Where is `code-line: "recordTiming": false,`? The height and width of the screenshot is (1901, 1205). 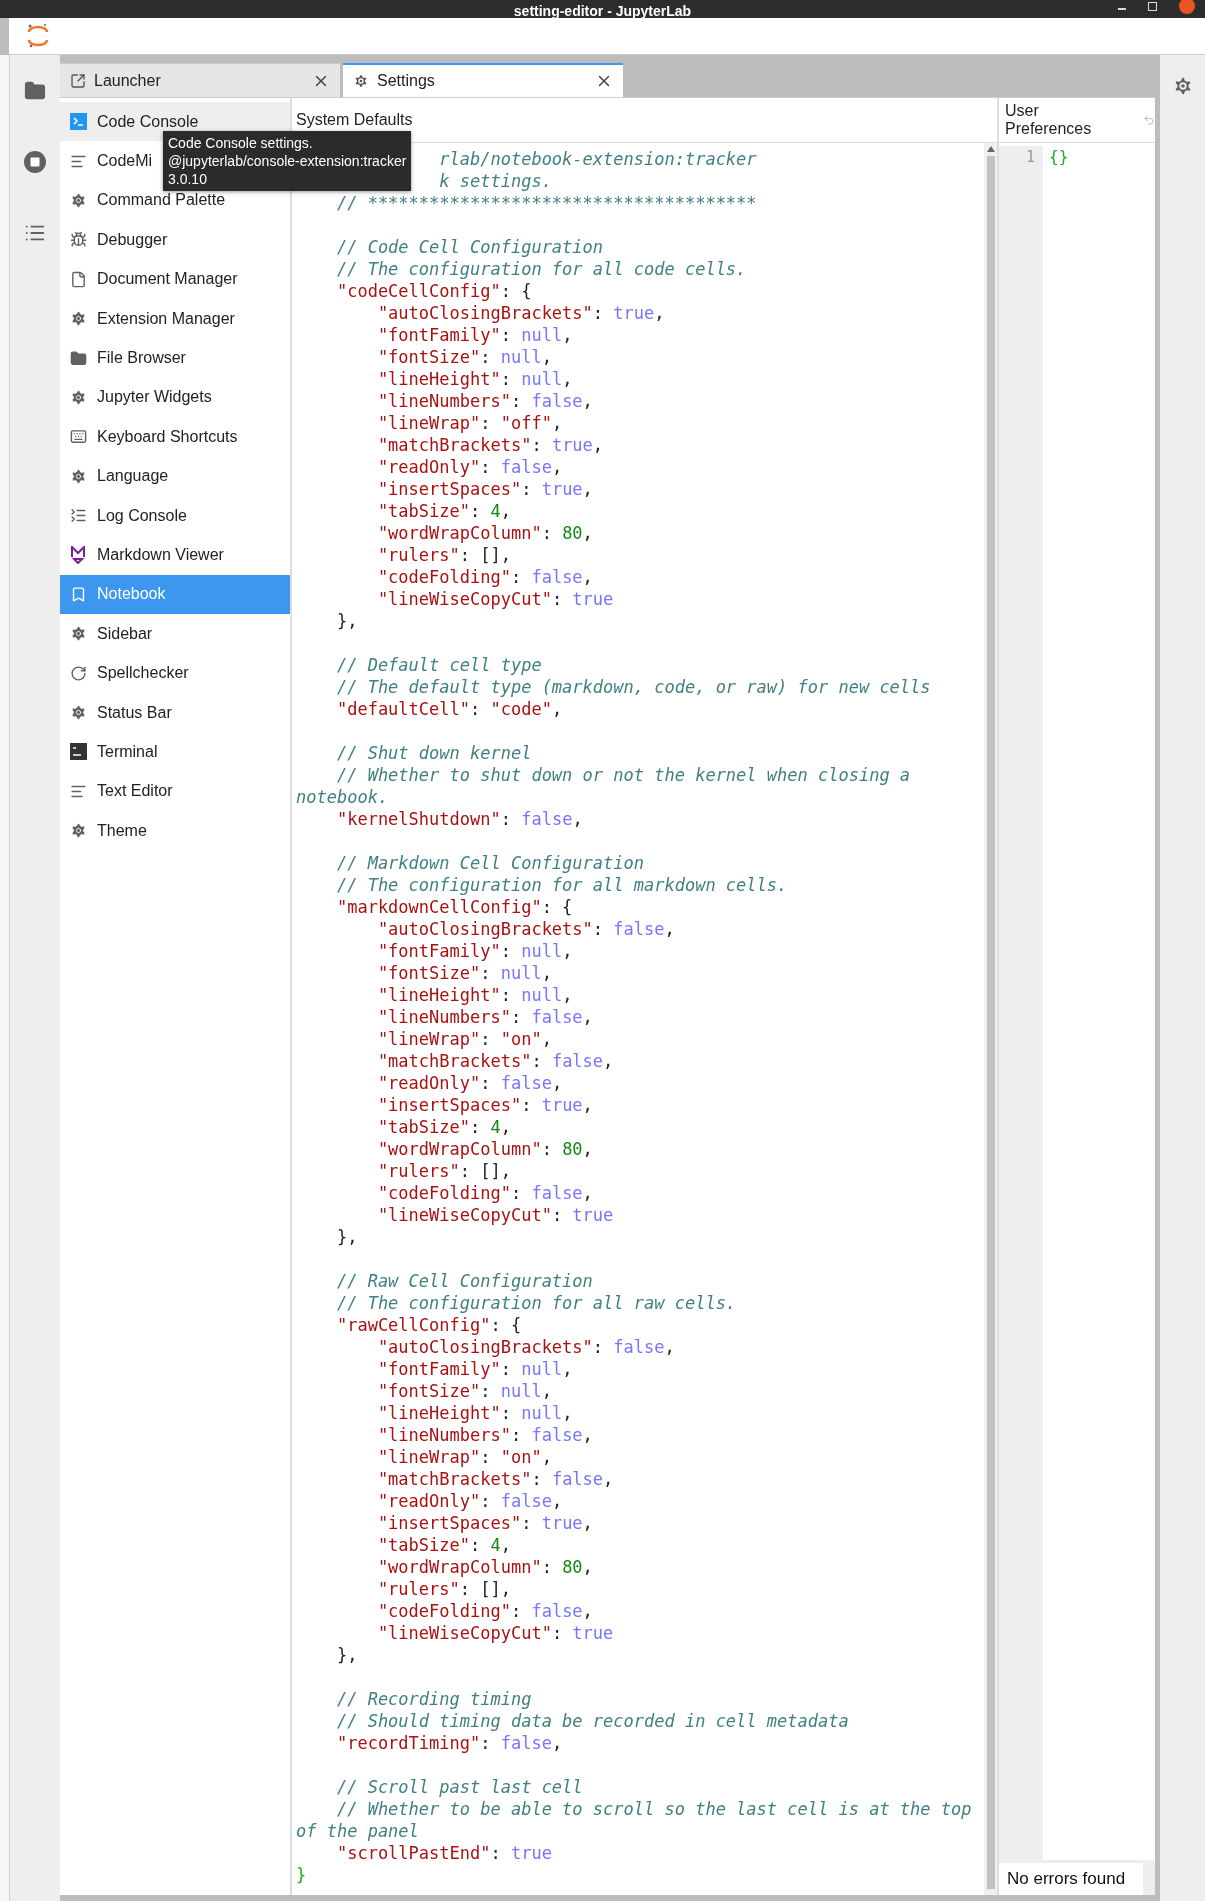 code-line: "recordTiming": false, is located at coordinates (449, 1743).